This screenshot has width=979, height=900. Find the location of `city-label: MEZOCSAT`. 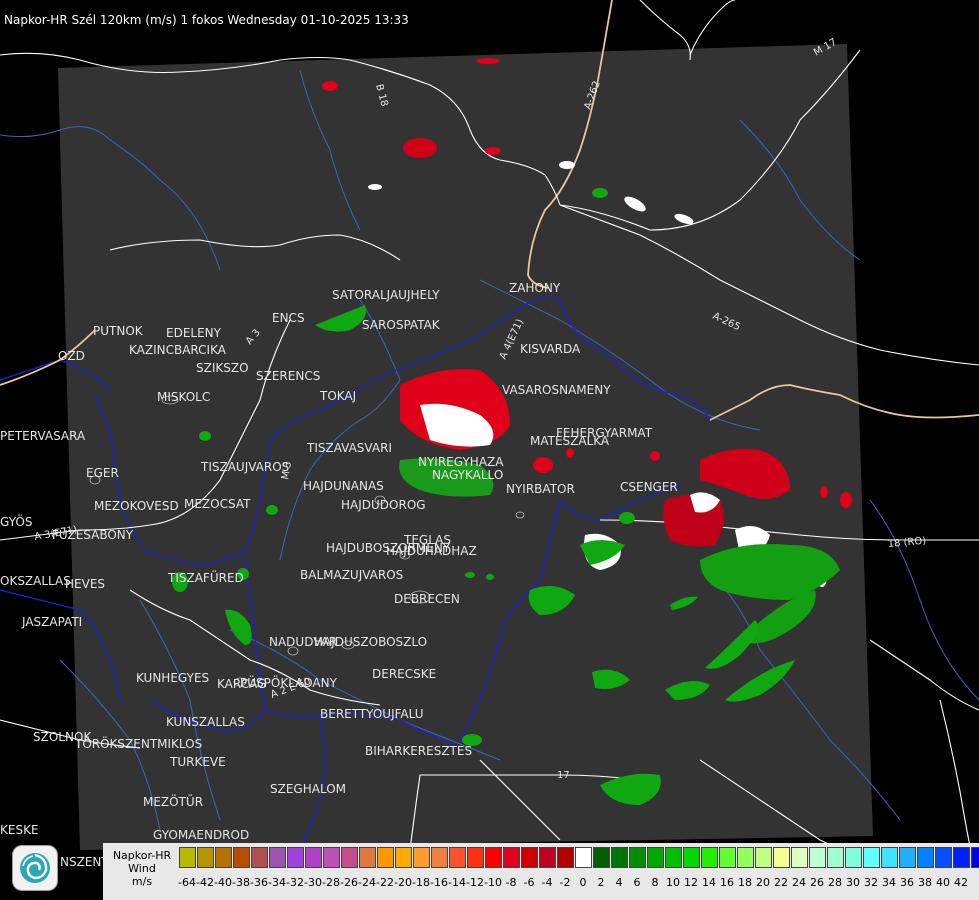

city-label: MEZOCSAT is located at coordinates (217, 504).